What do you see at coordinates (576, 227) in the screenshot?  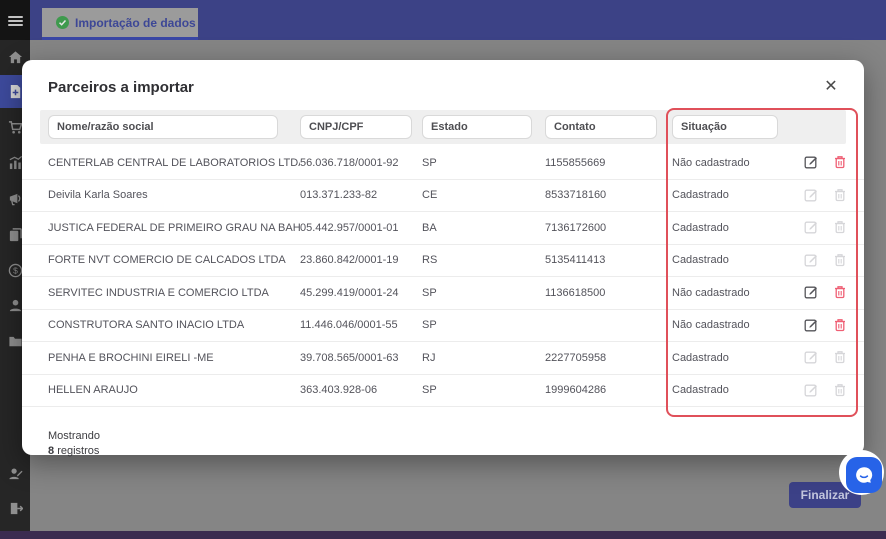 I see `cell-contato: 7136172600` at bounding box center [576, 227].